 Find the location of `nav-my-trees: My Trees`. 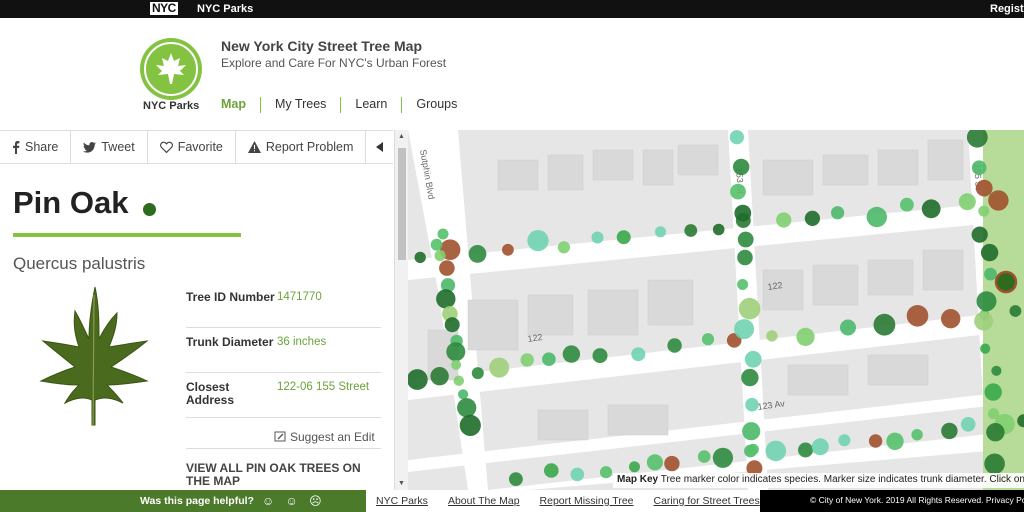

nav-my-trees: My Trees is located at coordinates (300, 105).